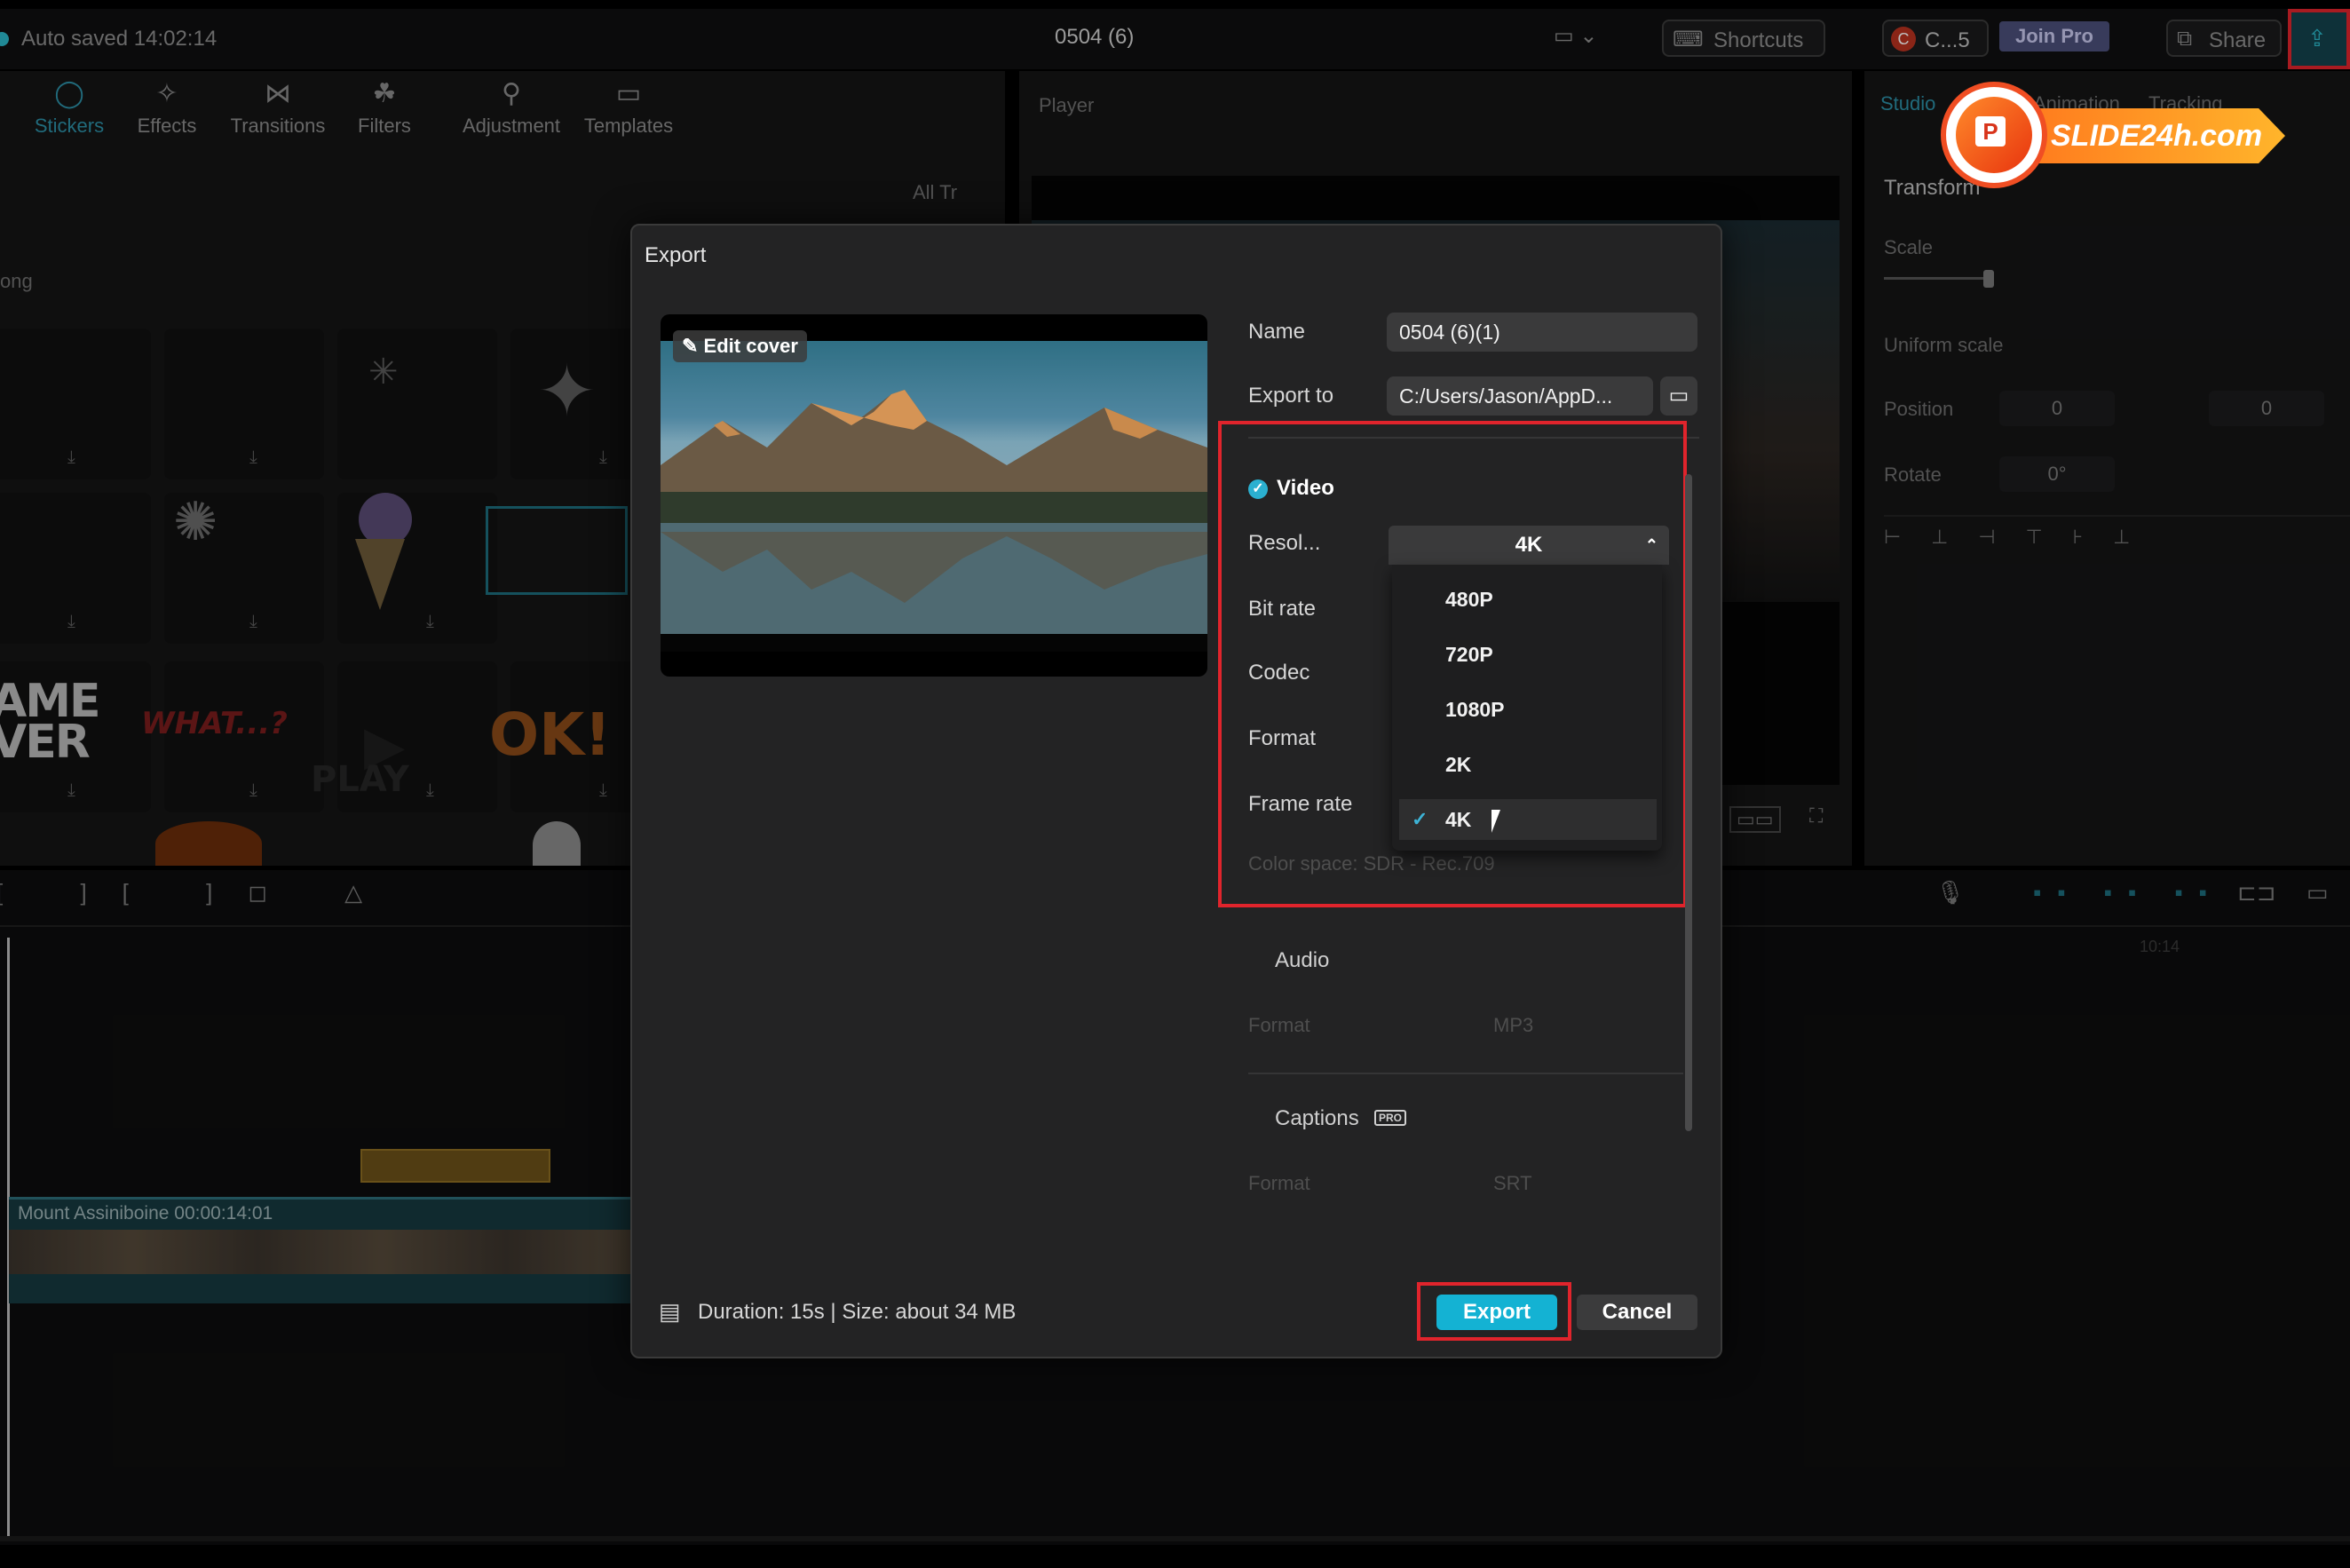 This screenshot has width=2350, height=1568. Describe the element at coordinates (1678, 396) in the screenshot. I see `folder-icon: ▭` at that location.